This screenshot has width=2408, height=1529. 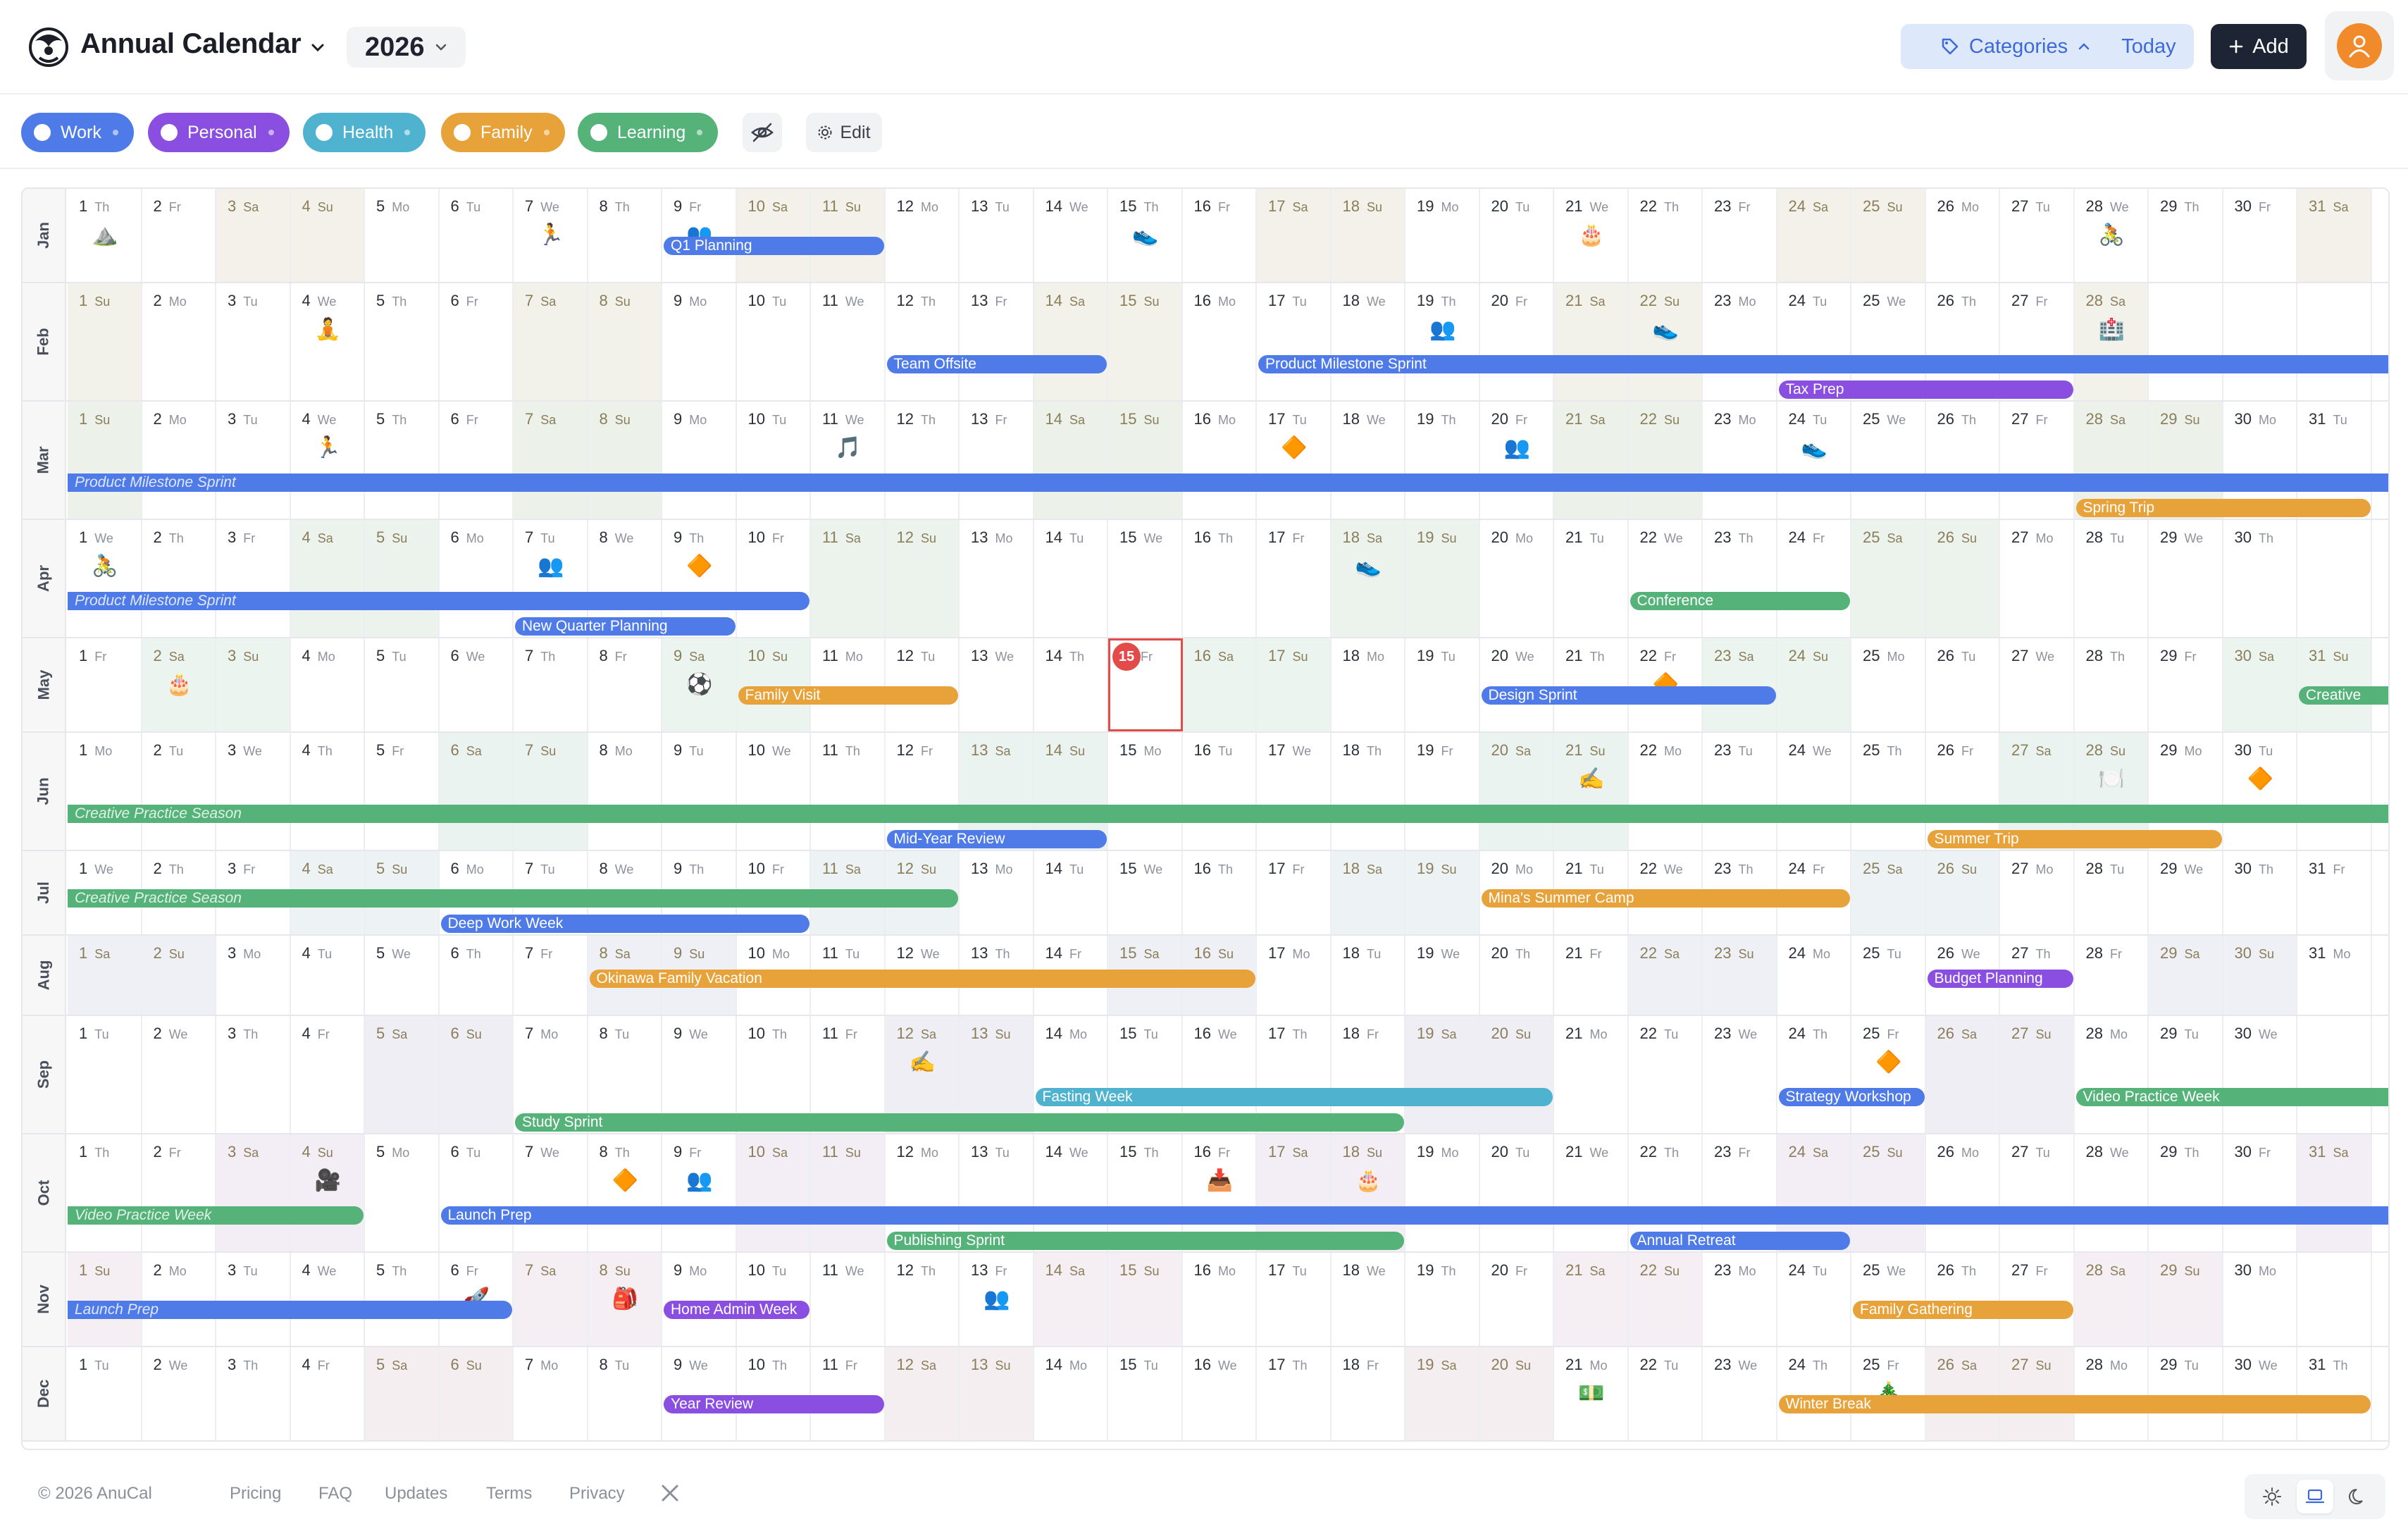 I want to click on category-chip-personal: Personal, so click(x=219, y=132).